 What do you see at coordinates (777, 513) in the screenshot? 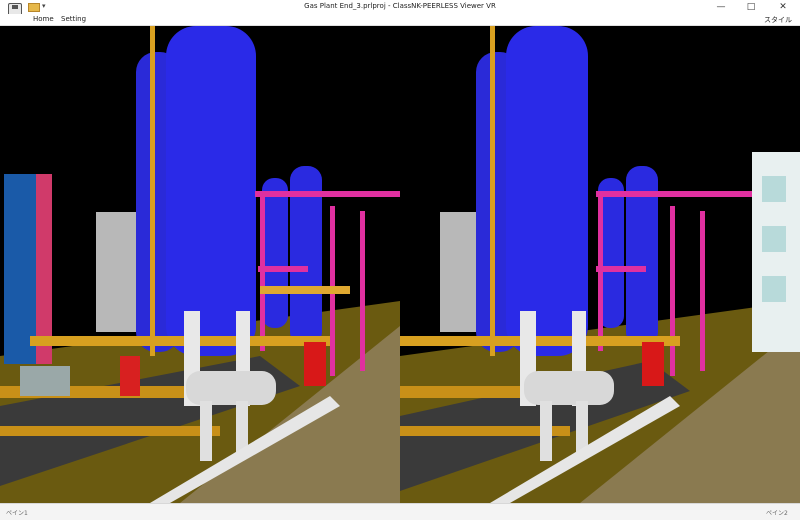
I see `status-pane-right: ペイン2` at bounding box center [777, 513].